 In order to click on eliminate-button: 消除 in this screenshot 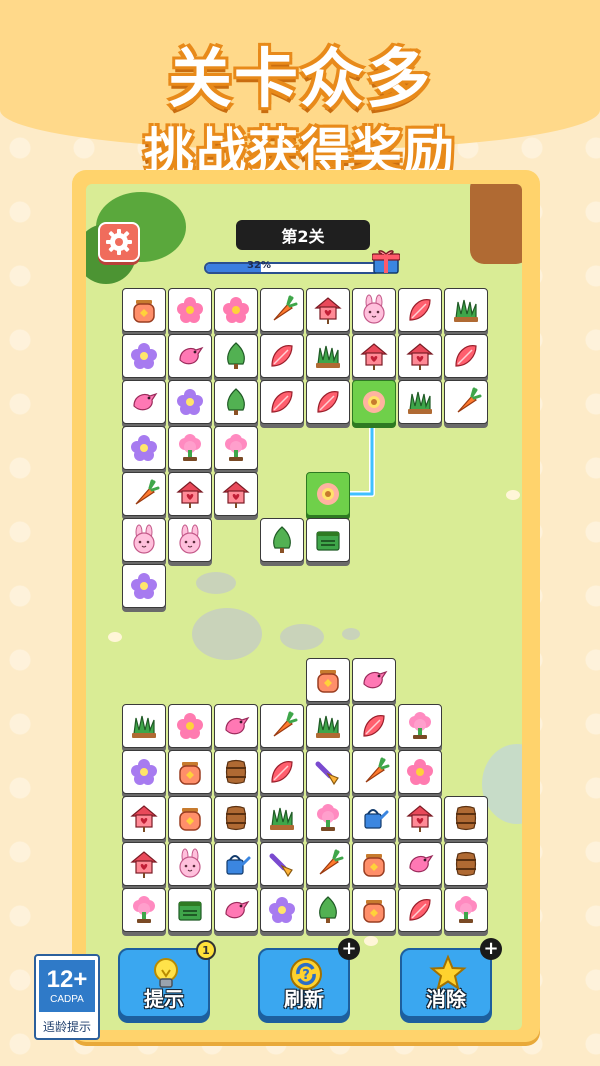, I will do `click(446, 983)`.